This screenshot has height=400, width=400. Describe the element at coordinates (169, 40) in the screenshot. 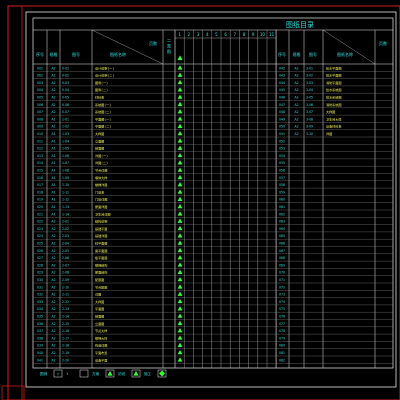

I see `mid-header-char: 二` at that location.